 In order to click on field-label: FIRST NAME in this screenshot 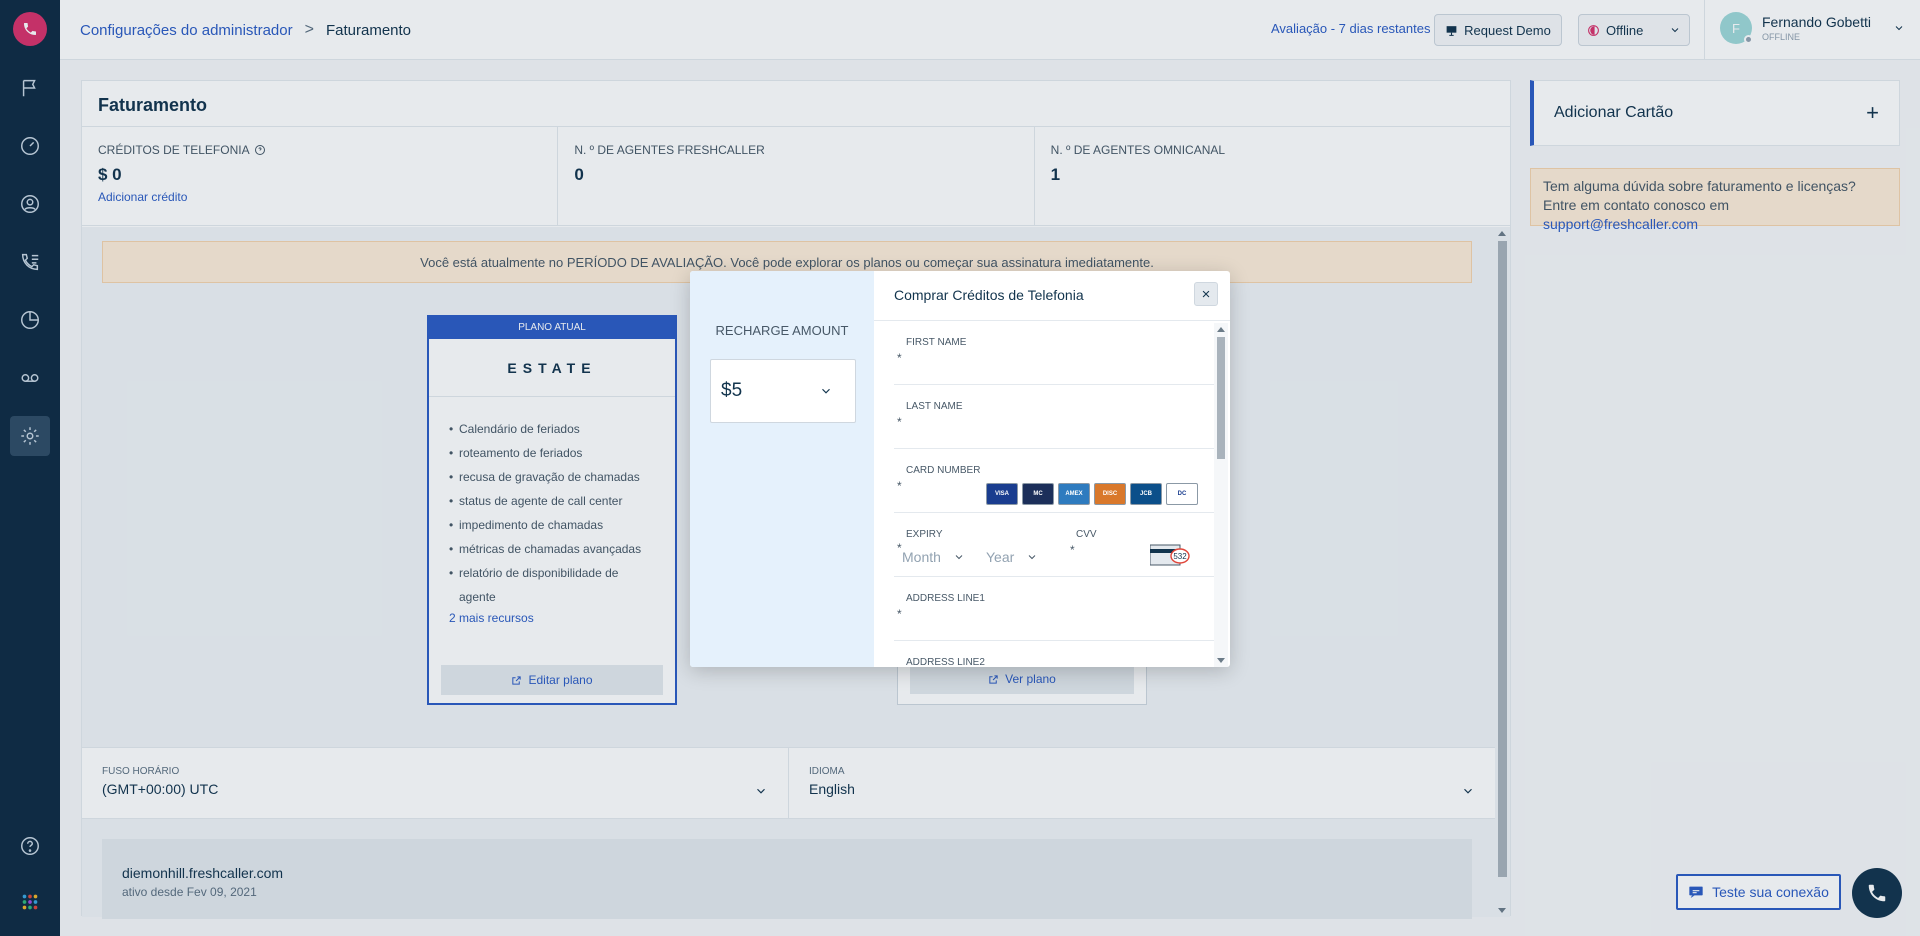, I will do `click(936, 342)`.